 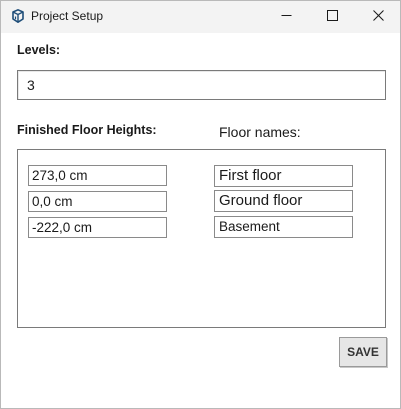 I want to click on maximize-icon, so click(x=332, y=17).